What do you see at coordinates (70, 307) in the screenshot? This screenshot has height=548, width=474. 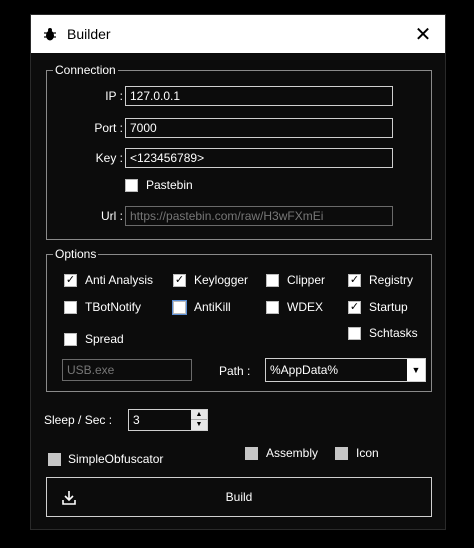 I see `tbotnotify-checkbox` at bounding box center [70, 307].